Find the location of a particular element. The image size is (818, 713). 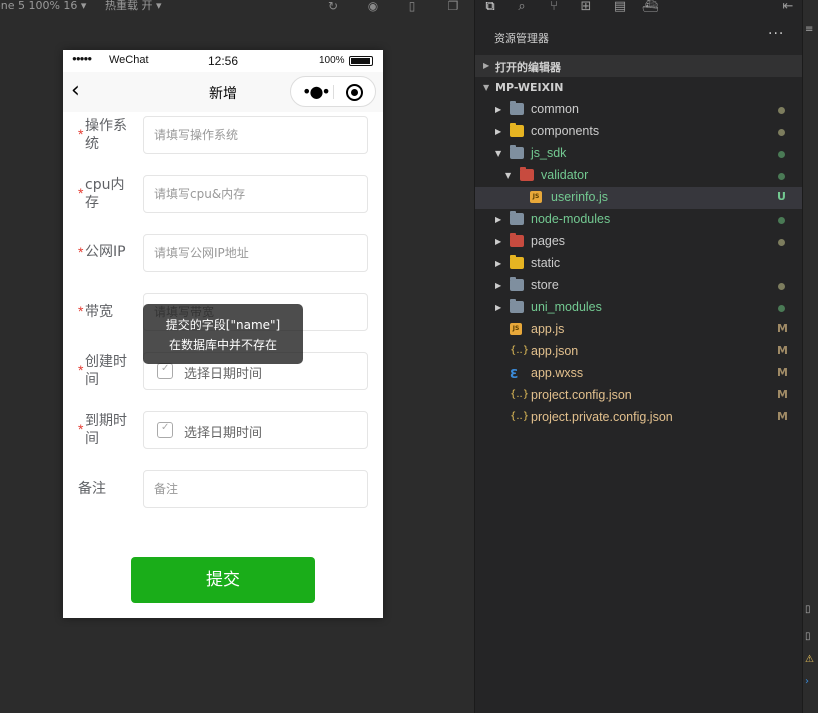

tree-file: JS userinfo.js U is located at coordinates (639, 198).